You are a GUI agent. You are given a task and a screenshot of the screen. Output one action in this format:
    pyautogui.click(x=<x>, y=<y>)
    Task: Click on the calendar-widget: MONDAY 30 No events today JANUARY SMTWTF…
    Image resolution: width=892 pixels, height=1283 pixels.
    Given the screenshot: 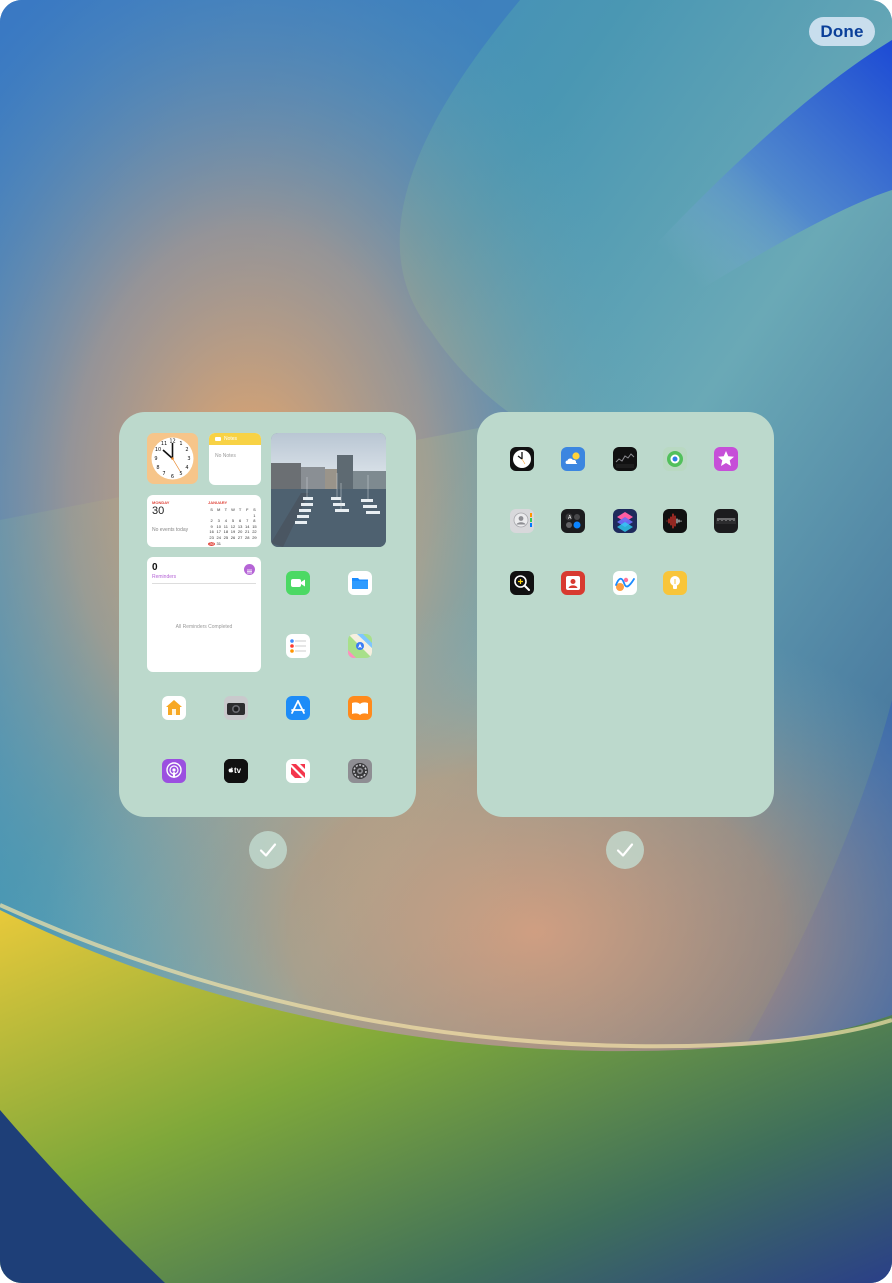 What is the action you would take?
    pyautogui.click(x=204, y=521)
    